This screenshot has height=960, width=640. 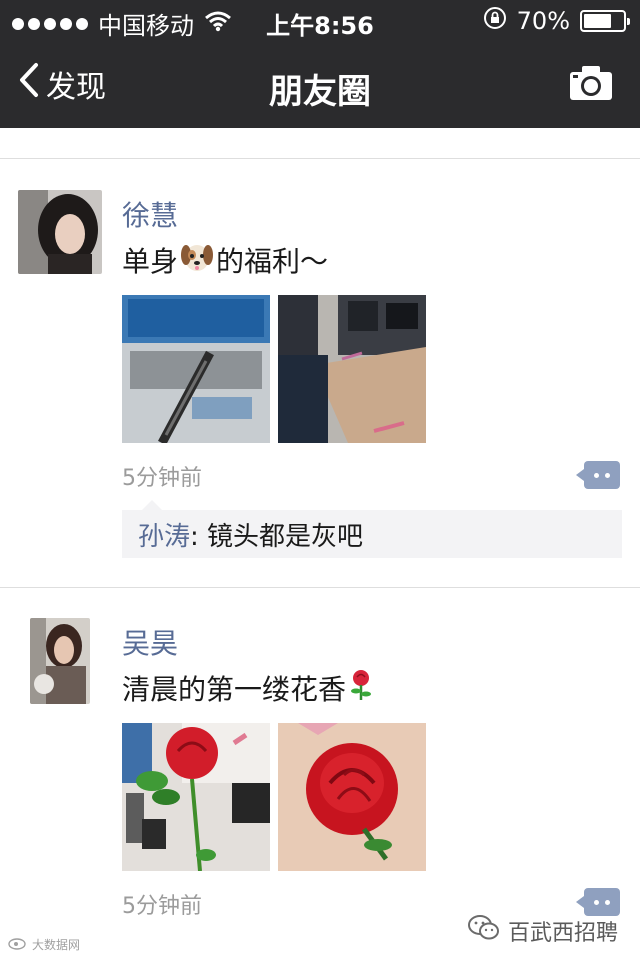 I want to click on account-watermark: 百武西招聘, so click(x=542, y=931).